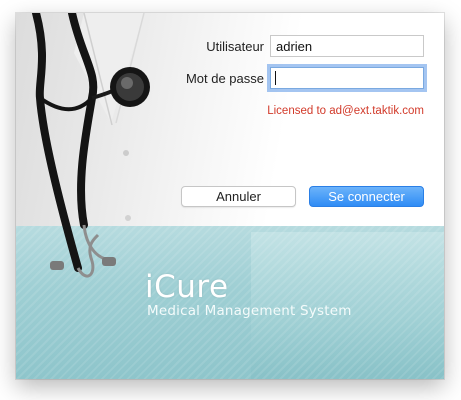 The image size is (461, 400). I want to click on app-tagline: Medical Management System, so click(249, 311).